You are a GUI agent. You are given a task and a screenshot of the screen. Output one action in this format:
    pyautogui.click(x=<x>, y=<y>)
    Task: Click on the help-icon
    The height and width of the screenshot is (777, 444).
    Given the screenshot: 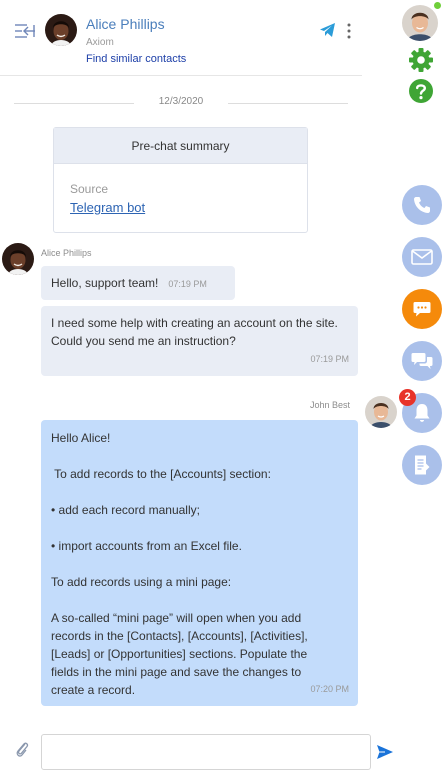 What is the action you would take?
    pyautogui.click(x=421, y=91)
    